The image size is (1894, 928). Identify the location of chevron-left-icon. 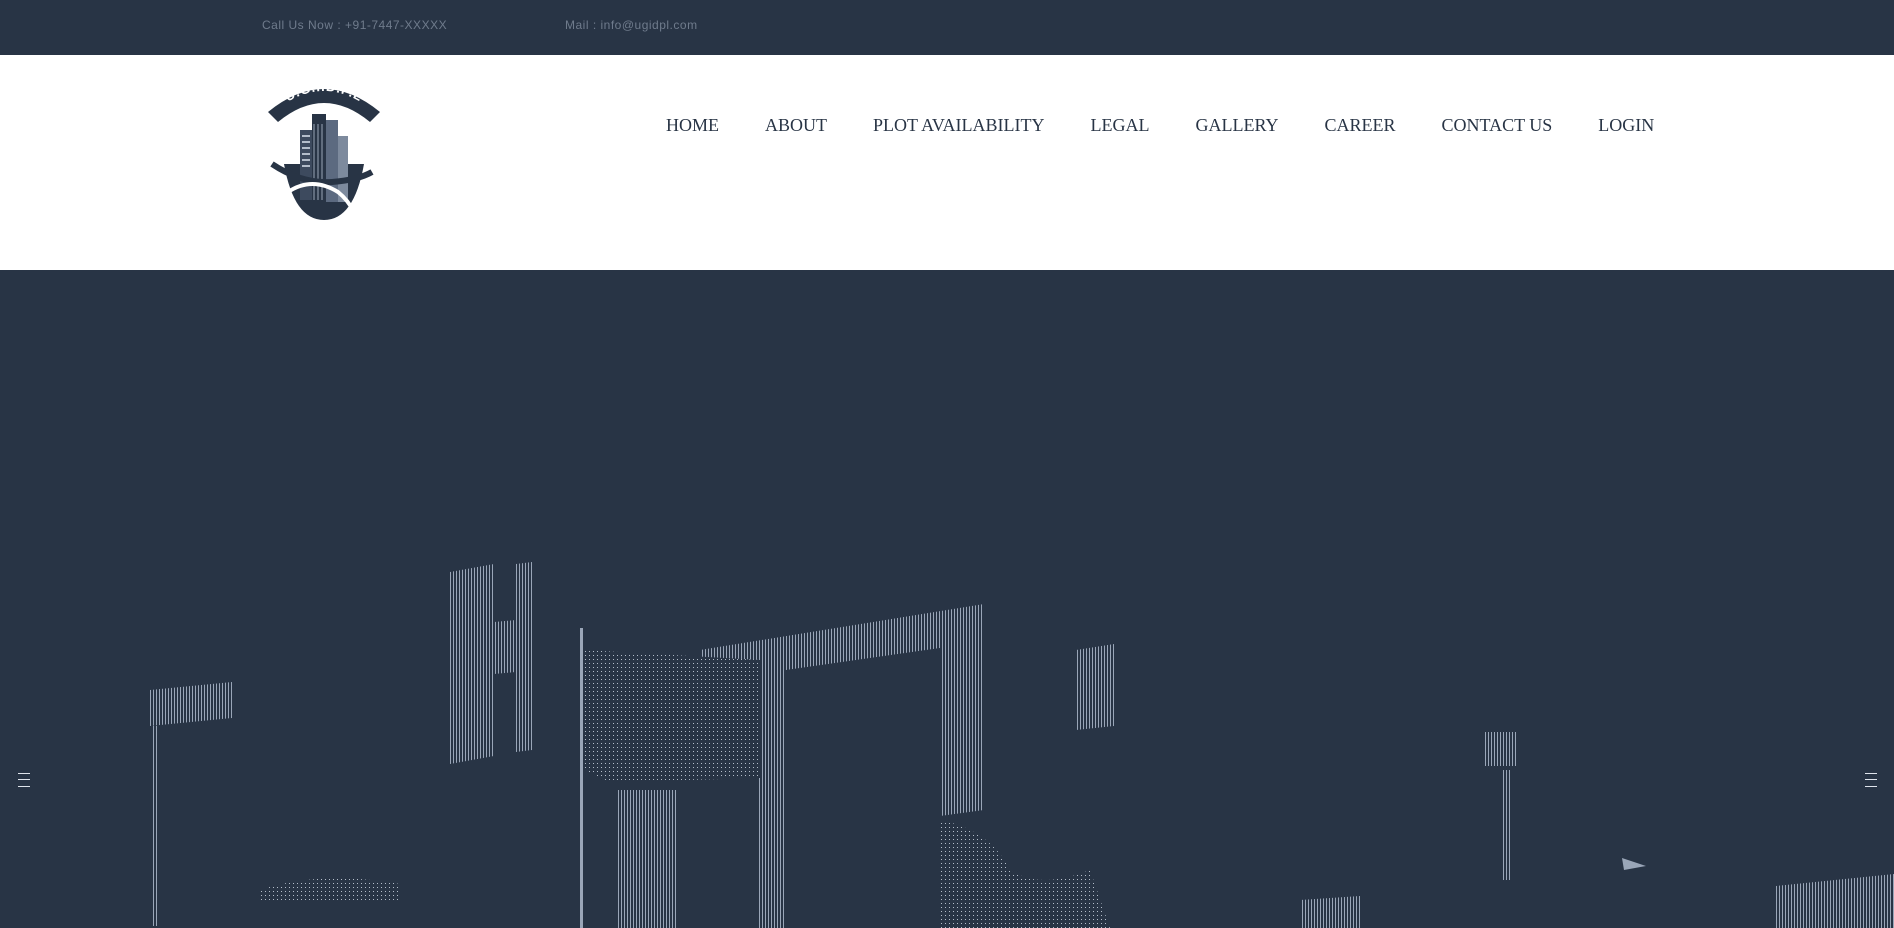
(24, 780).